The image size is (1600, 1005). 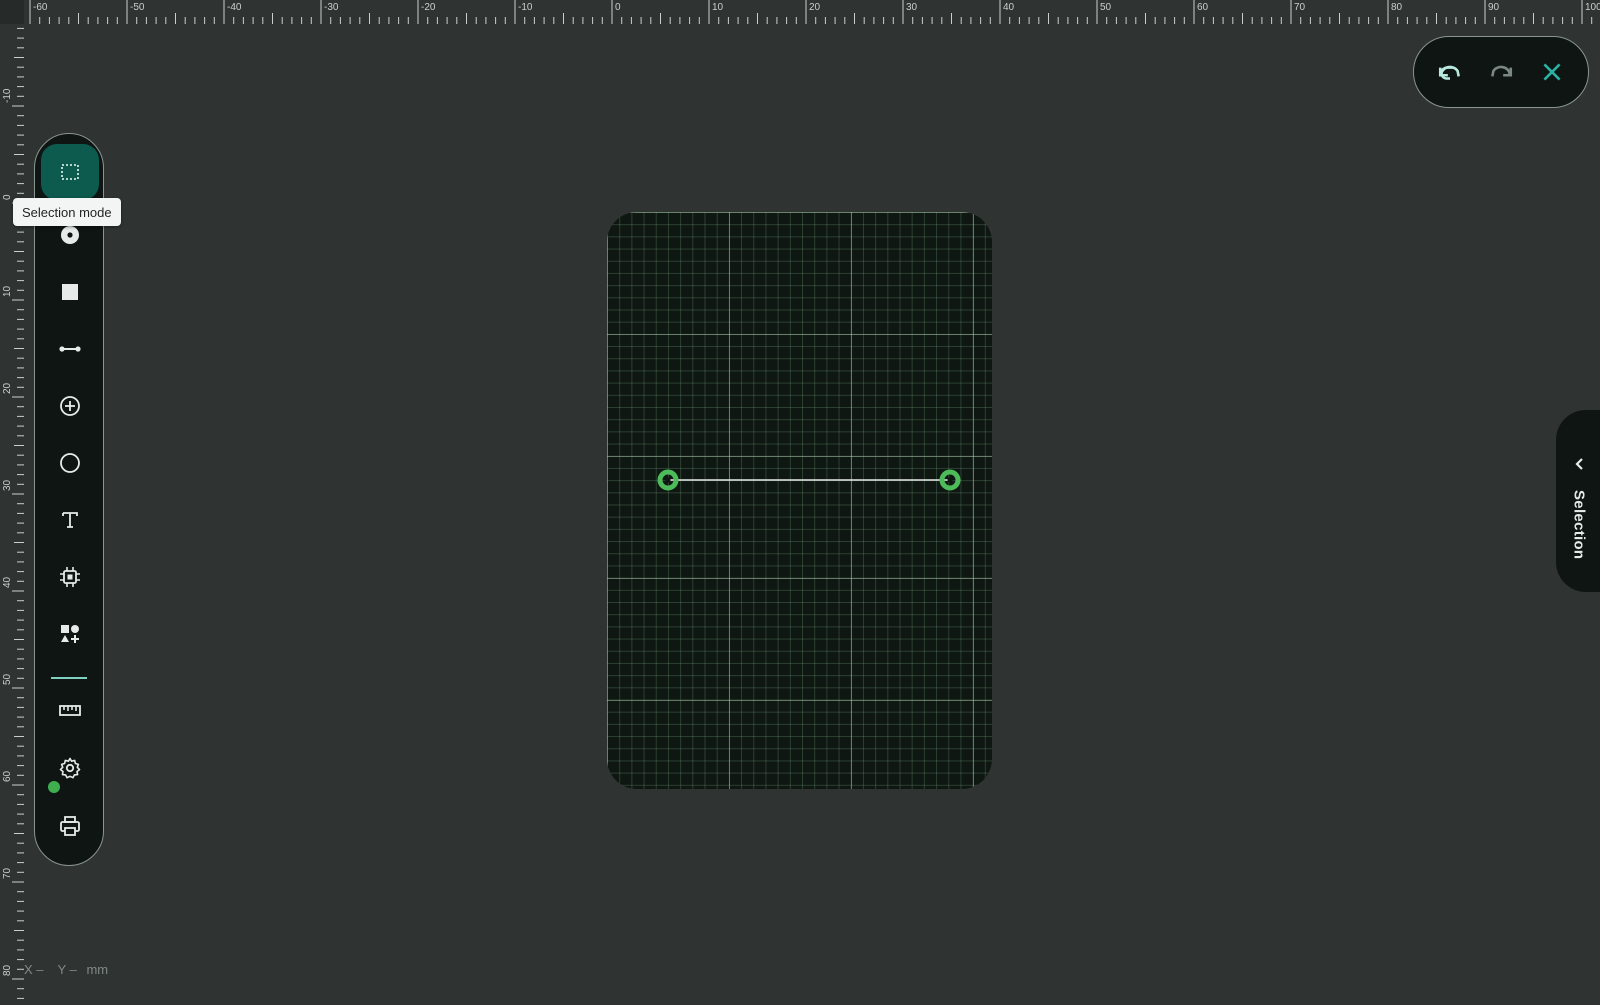 What do you see at coordinates (12, 512) in the screenshot?
I see `left-ruler: -10 0 10 20 30 40 50 60 70 80` at bounding box center [12, 512].